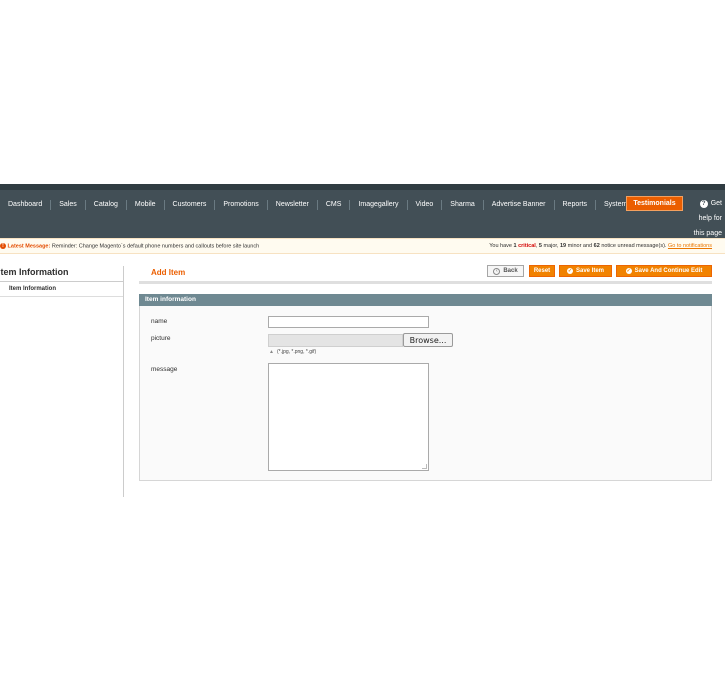 The image size is (725, 680). Describe the element at coordinates (241, 205) in the screenshot. I see `nav-item-promotions: Promotions` at that location.